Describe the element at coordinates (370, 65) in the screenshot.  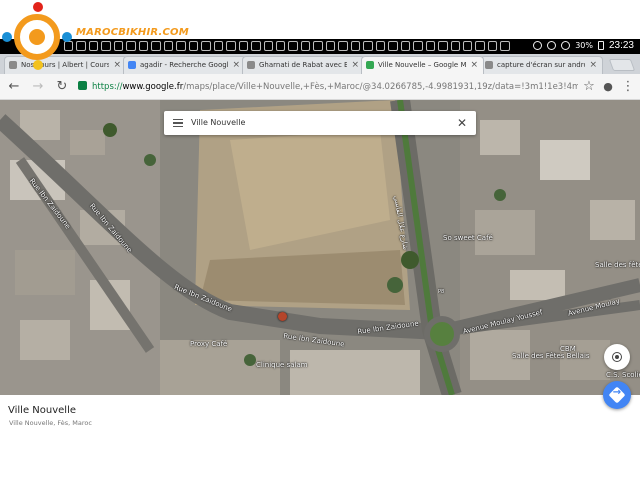
I see `maps-icon` at that location.